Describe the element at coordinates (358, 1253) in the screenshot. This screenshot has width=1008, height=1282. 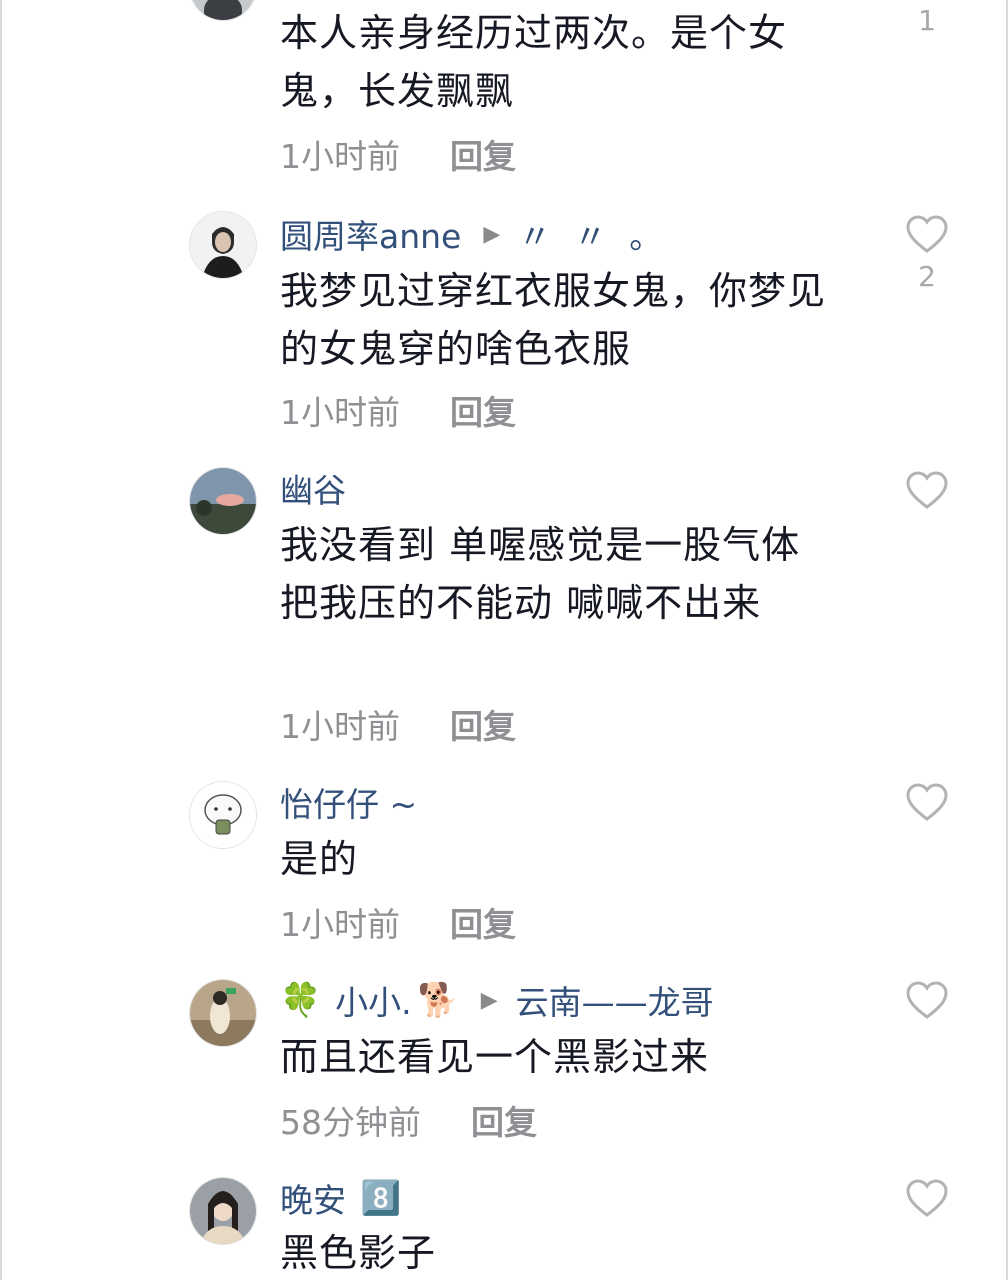
I see `comment-text: 黑色影子` at that location.